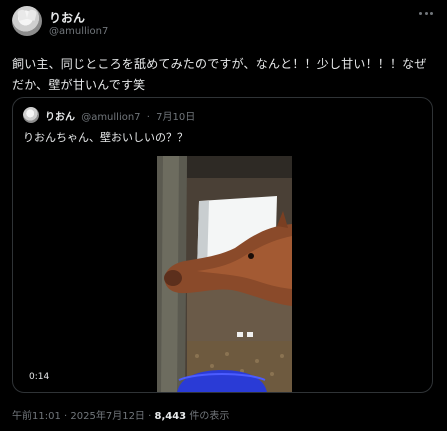  I want to click on author-avatar, so click(27, 21).